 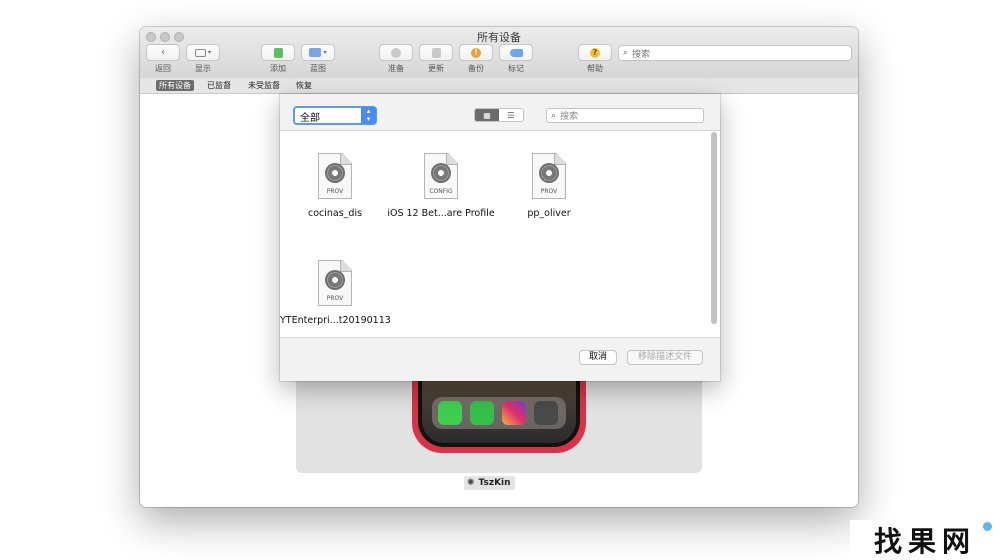 What do you see at coordinates (499, 413) in the screenshot?
I see `app-dock` at bounding box center [499, 413].